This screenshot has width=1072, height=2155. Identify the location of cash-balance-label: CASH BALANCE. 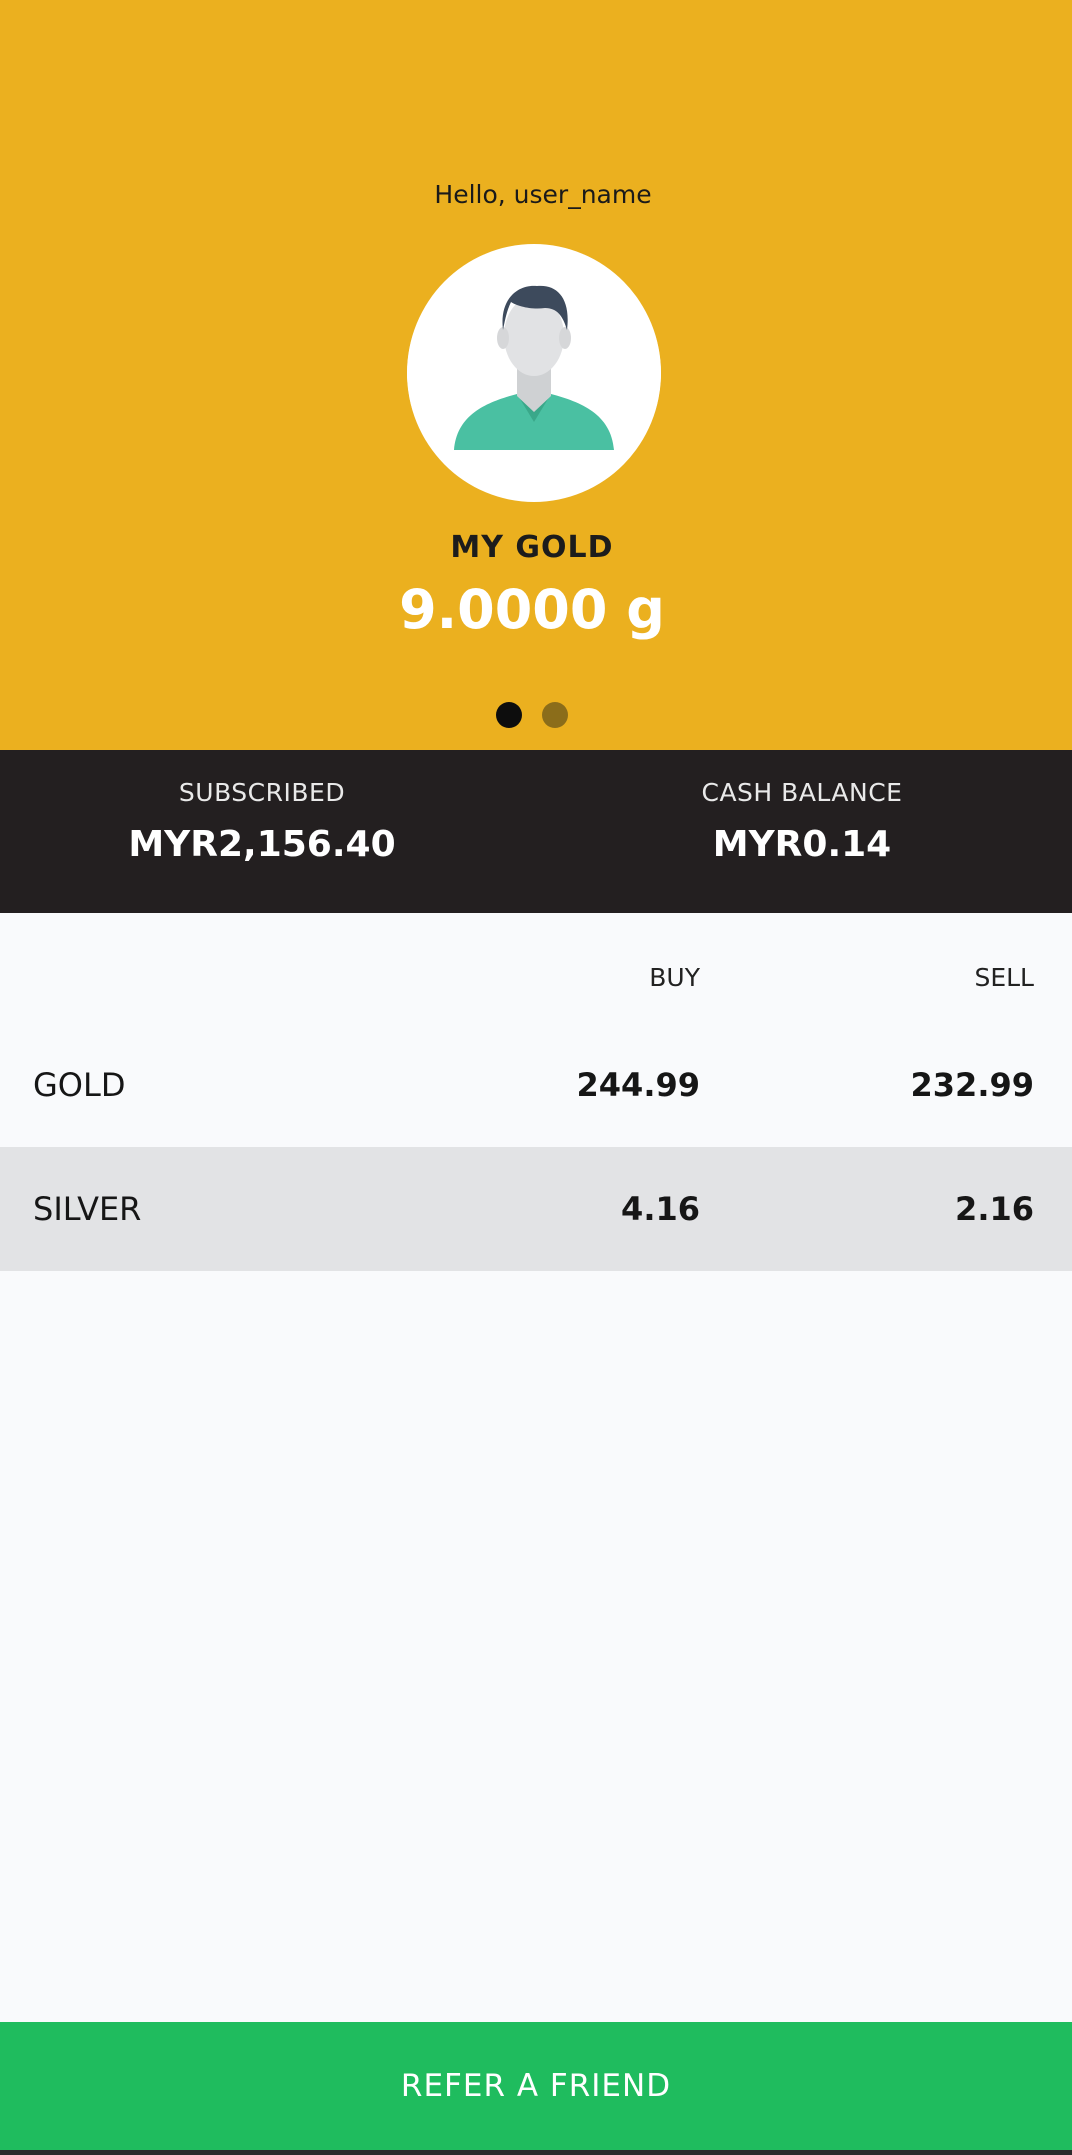
(802, 792).